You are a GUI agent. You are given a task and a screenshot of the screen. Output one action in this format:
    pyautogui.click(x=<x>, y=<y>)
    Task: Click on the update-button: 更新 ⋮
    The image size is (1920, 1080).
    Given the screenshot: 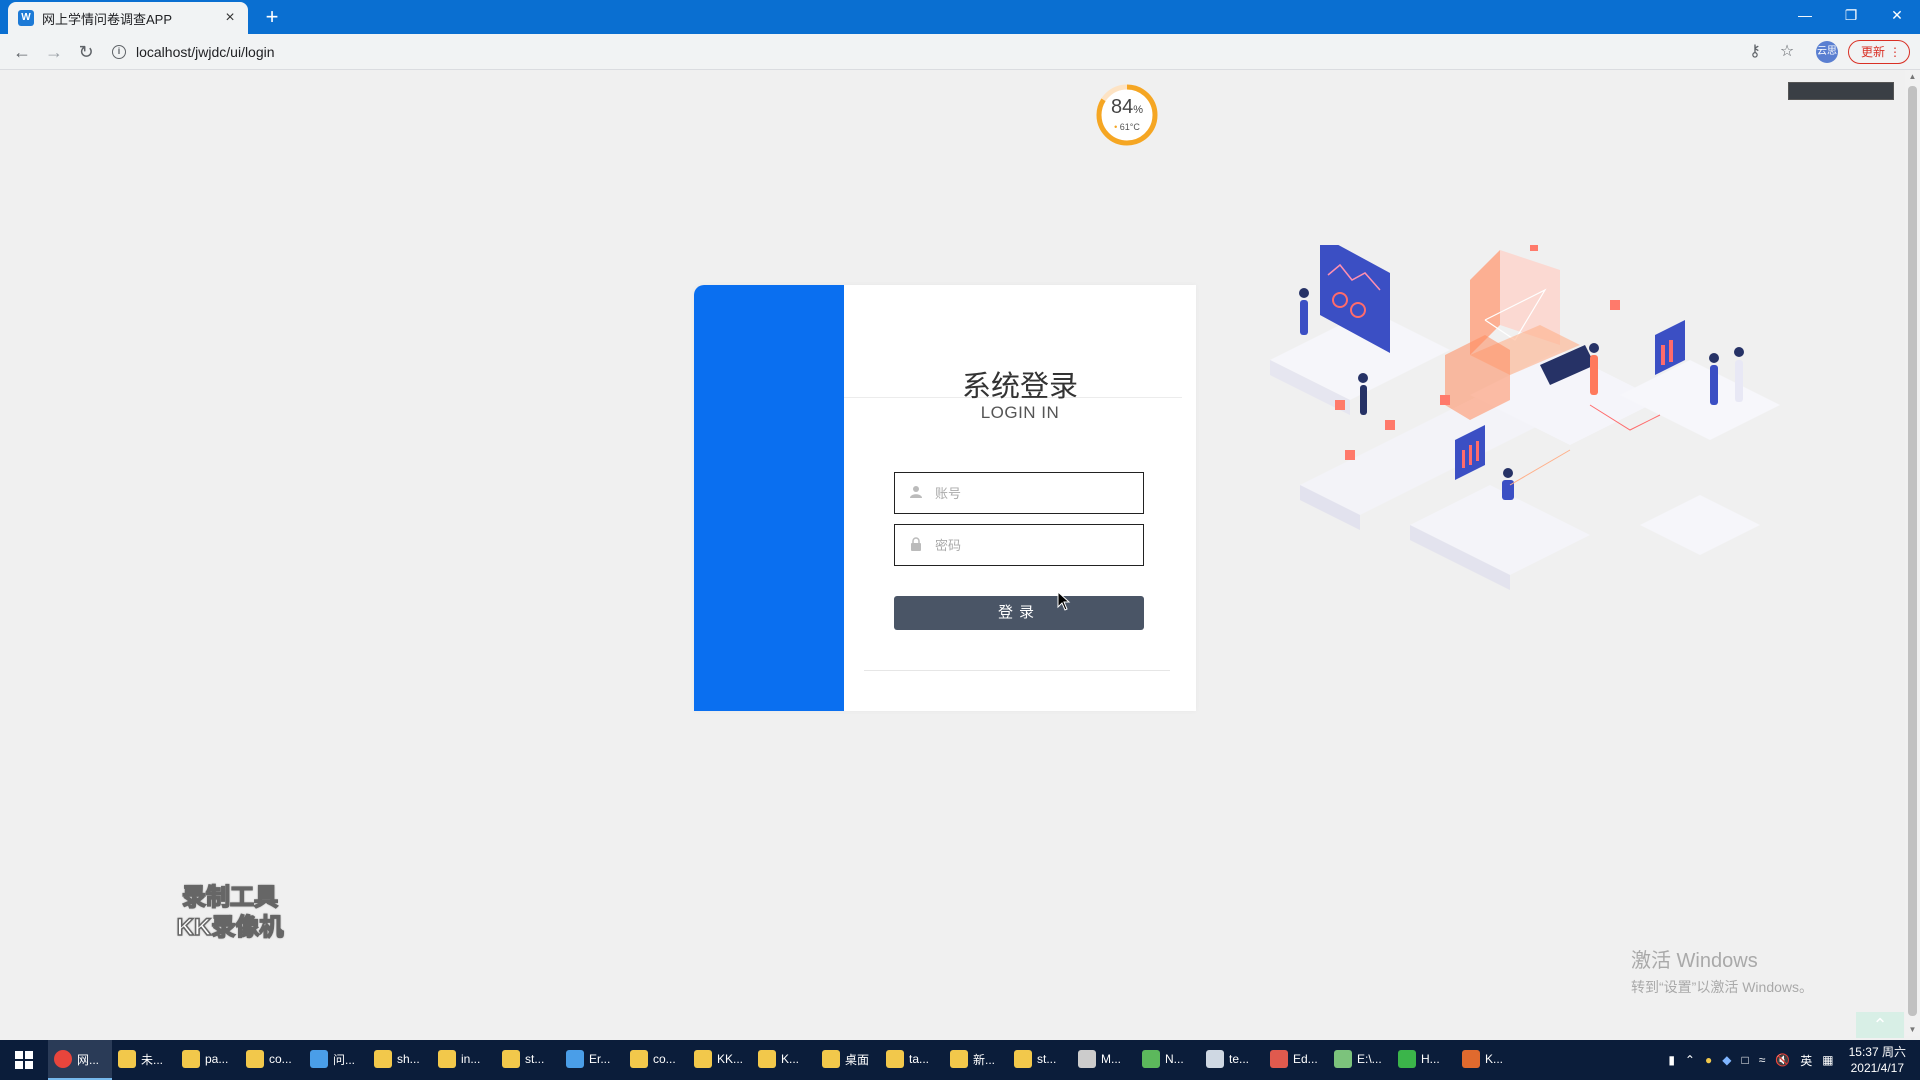 What is the action you would take?
    pyautogui.click(x=1879, y=52)
    